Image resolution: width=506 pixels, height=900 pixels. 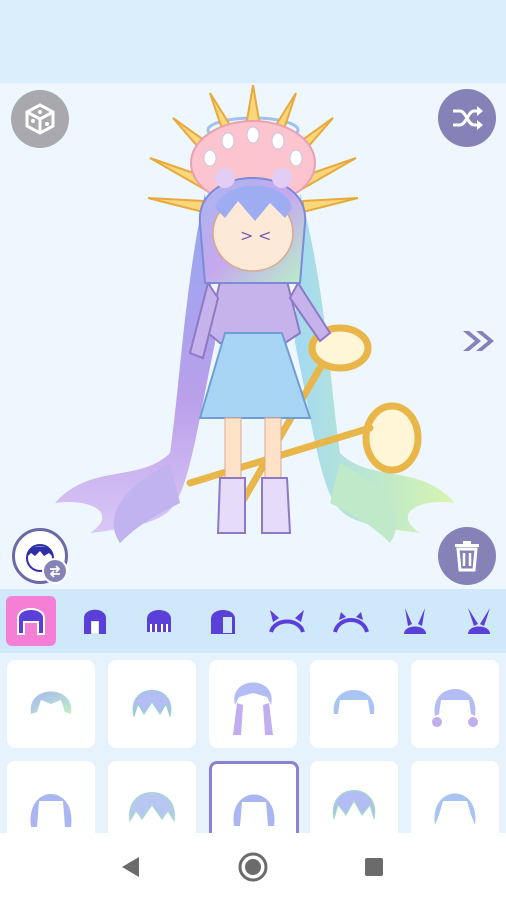 I want to click on tab-bangs, so click(x=159, y=621).